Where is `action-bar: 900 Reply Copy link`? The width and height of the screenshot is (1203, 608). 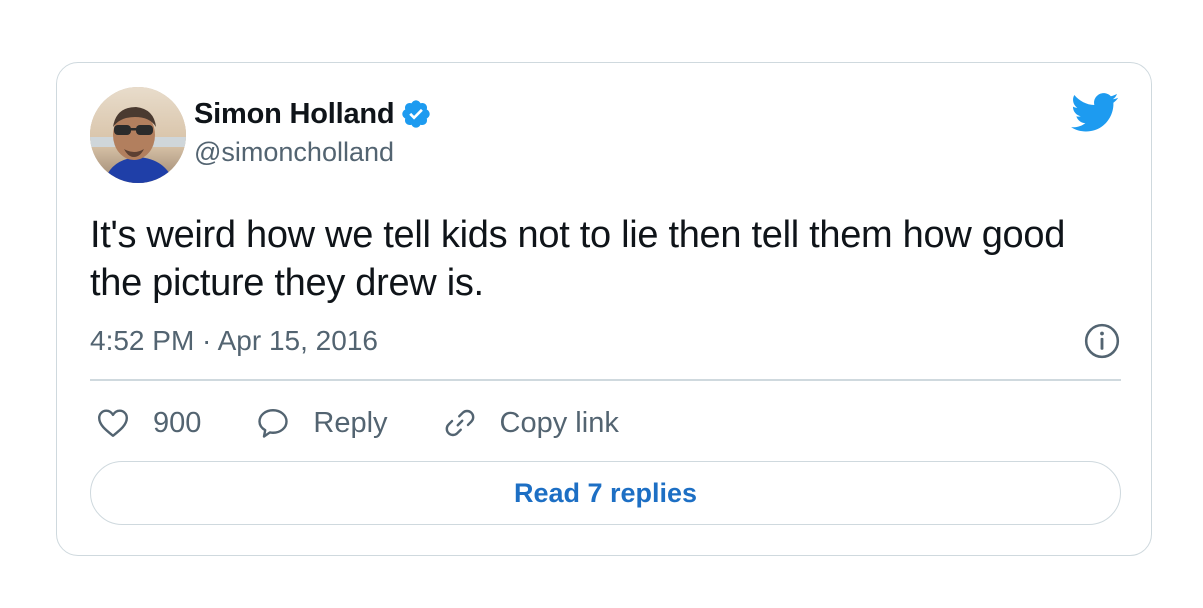
action-bar: 900 Reply Copy link is located at coordinates (384, 423).